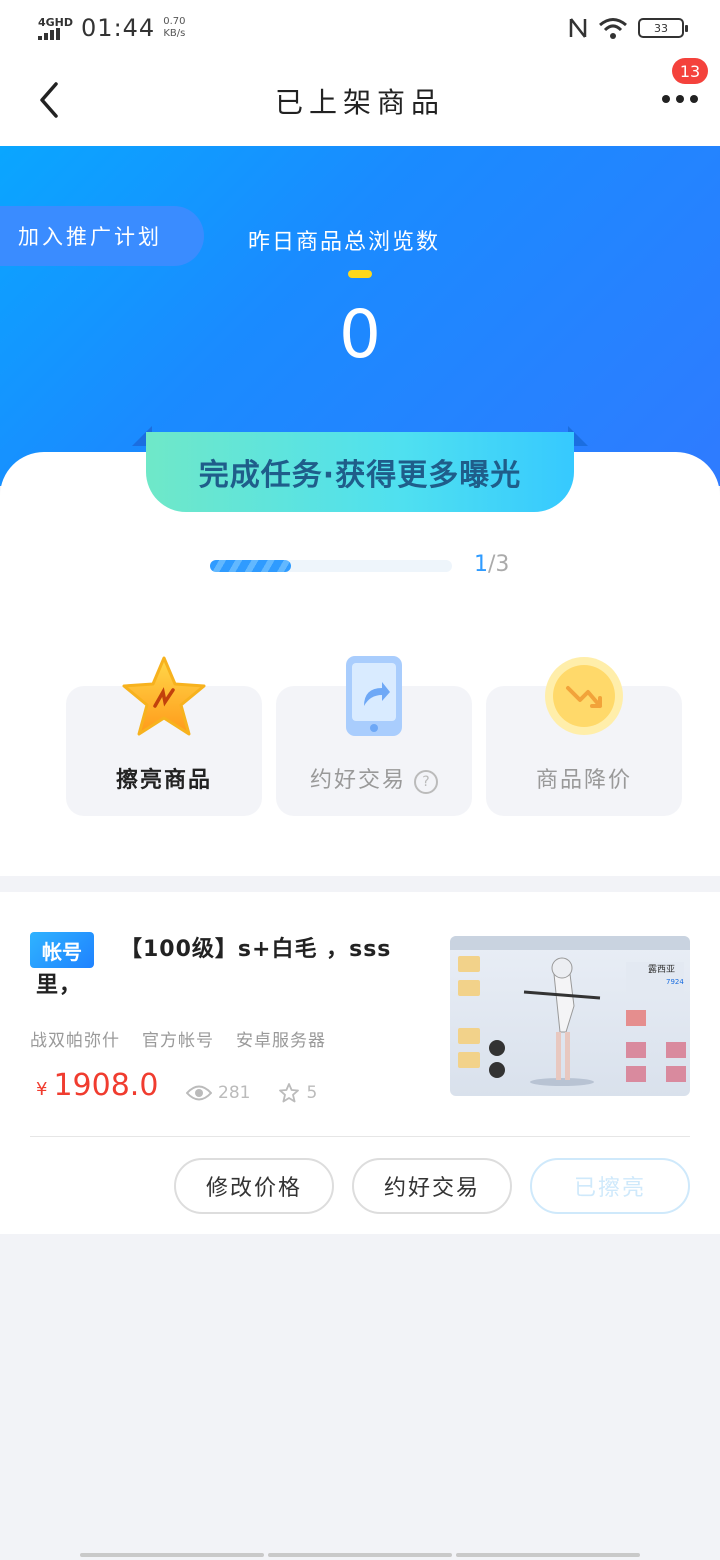  What do you see at coordinates (178, 1041) in the screenshot?
I see `product-account-type: 官方帐号` at bounding box center [178, 1041].